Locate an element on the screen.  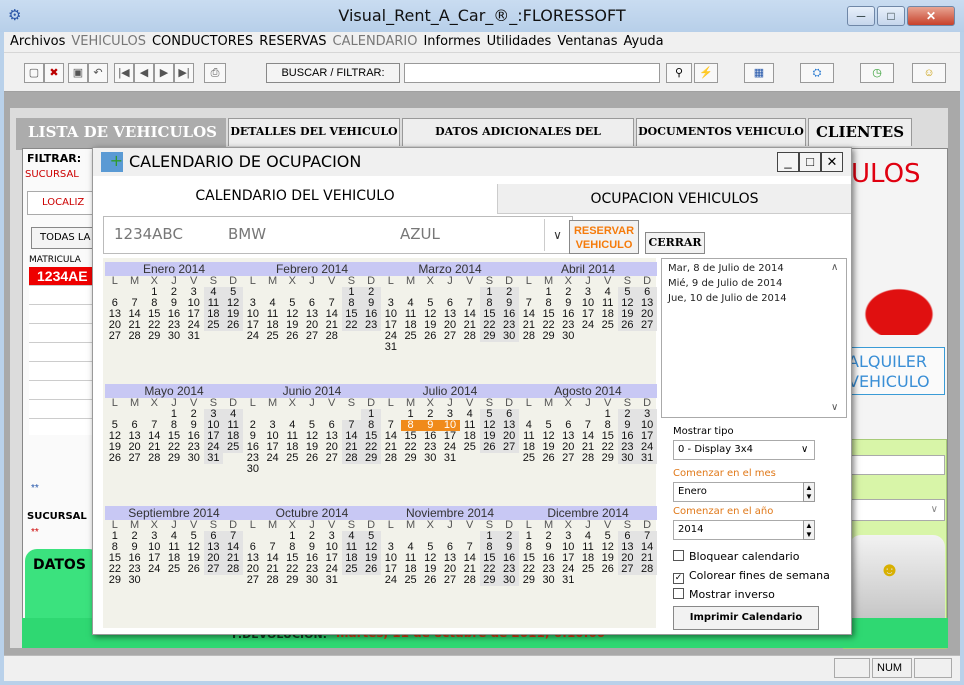
day-cell: 23 is located at coordinates (371, 325).